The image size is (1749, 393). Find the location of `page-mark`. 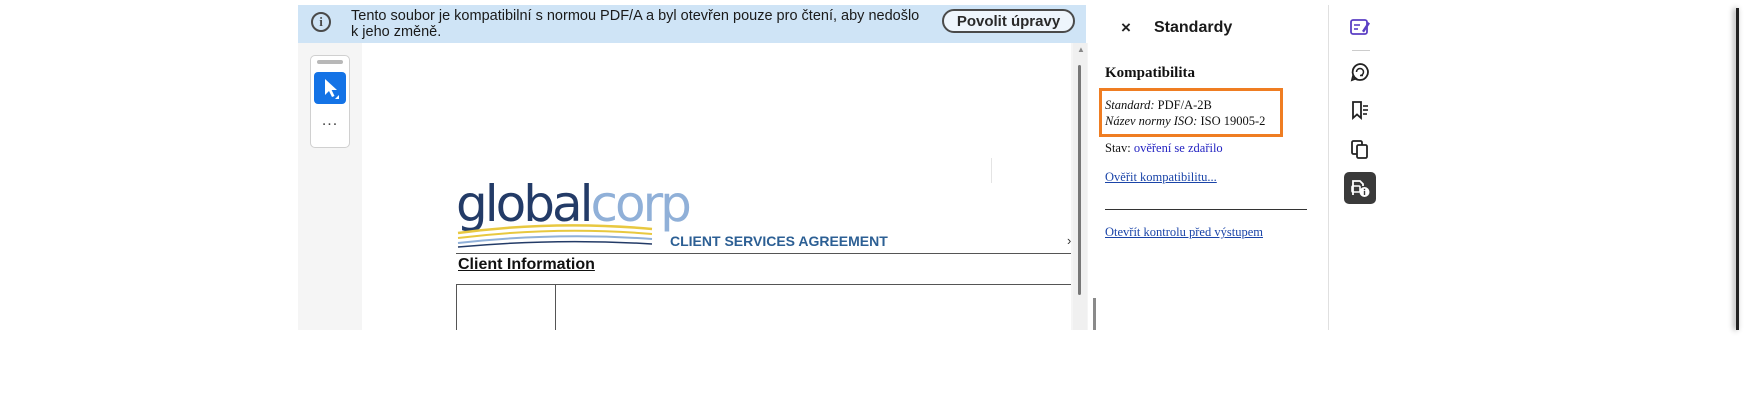

page-mark is located at coordinates (991, 170).